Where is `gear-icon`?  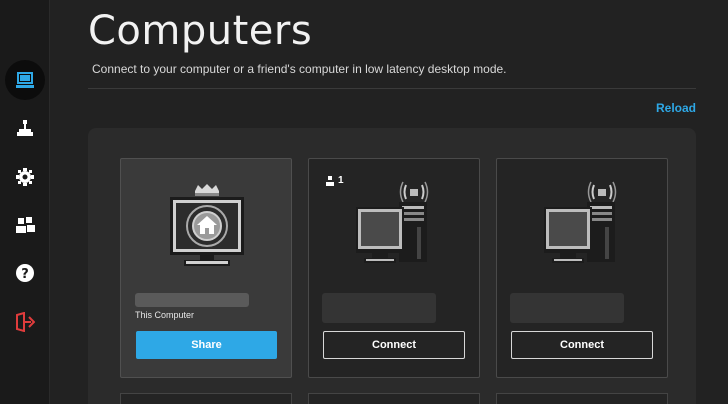
gear-icon is located at coordinates (25, 177).